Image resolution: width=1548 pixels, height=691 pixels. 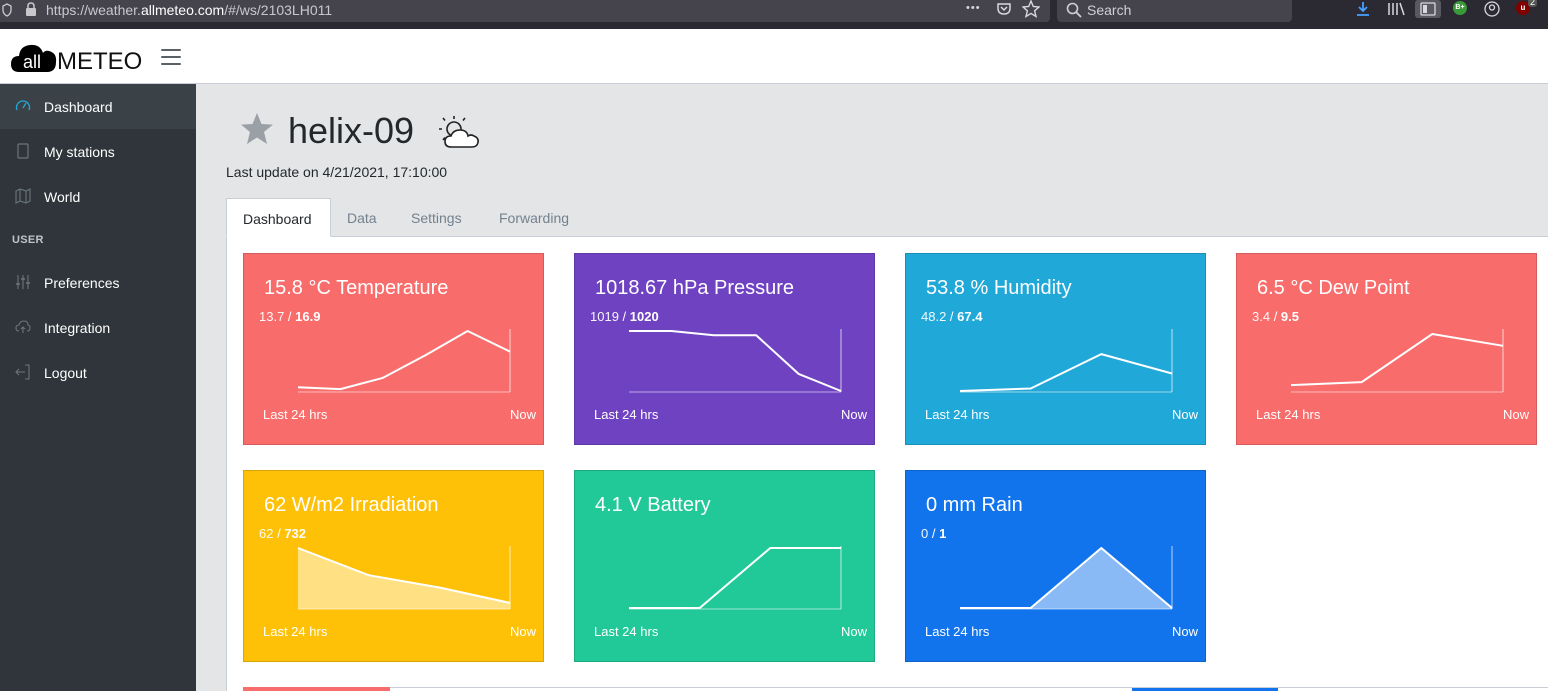 What do you see at coordinates (79, 152) in the screenshot?
I see `sidebar-item-label: My stations` at bounding box center [79, 152].